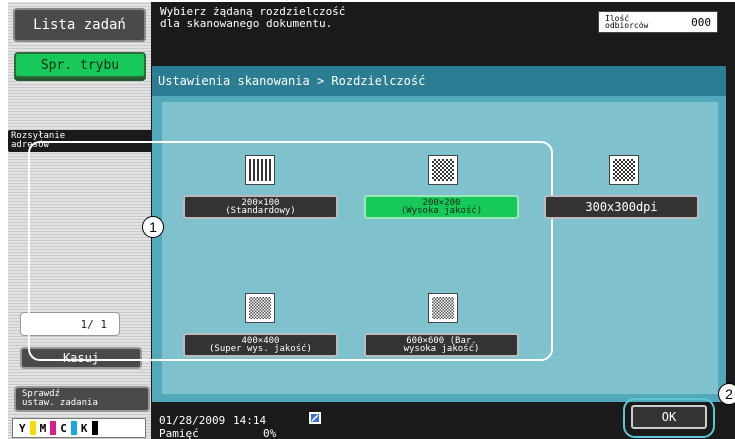 This screenshot has height=439, width=735. I want to click on option-200x200: 200×200 (Wysoka jakość), so click(441, 207).